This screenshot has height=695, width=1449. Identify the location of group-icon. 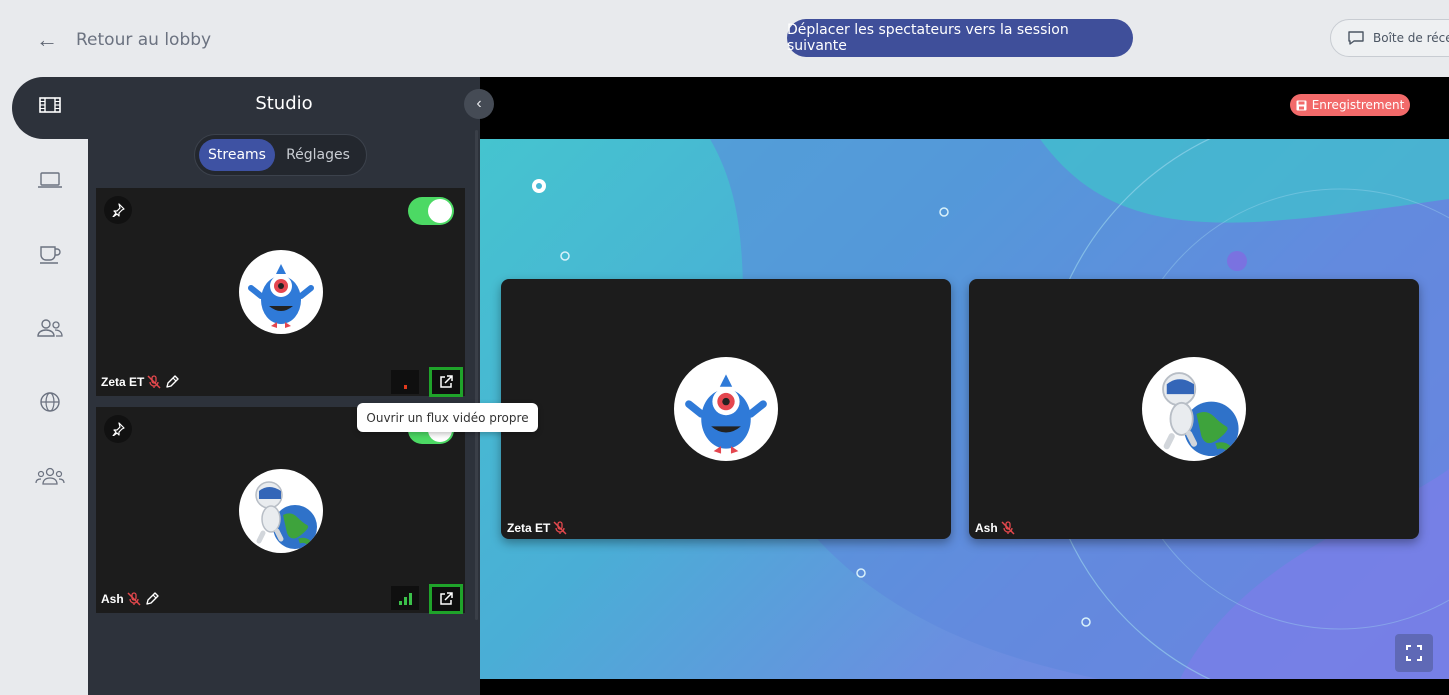
(50, 476).